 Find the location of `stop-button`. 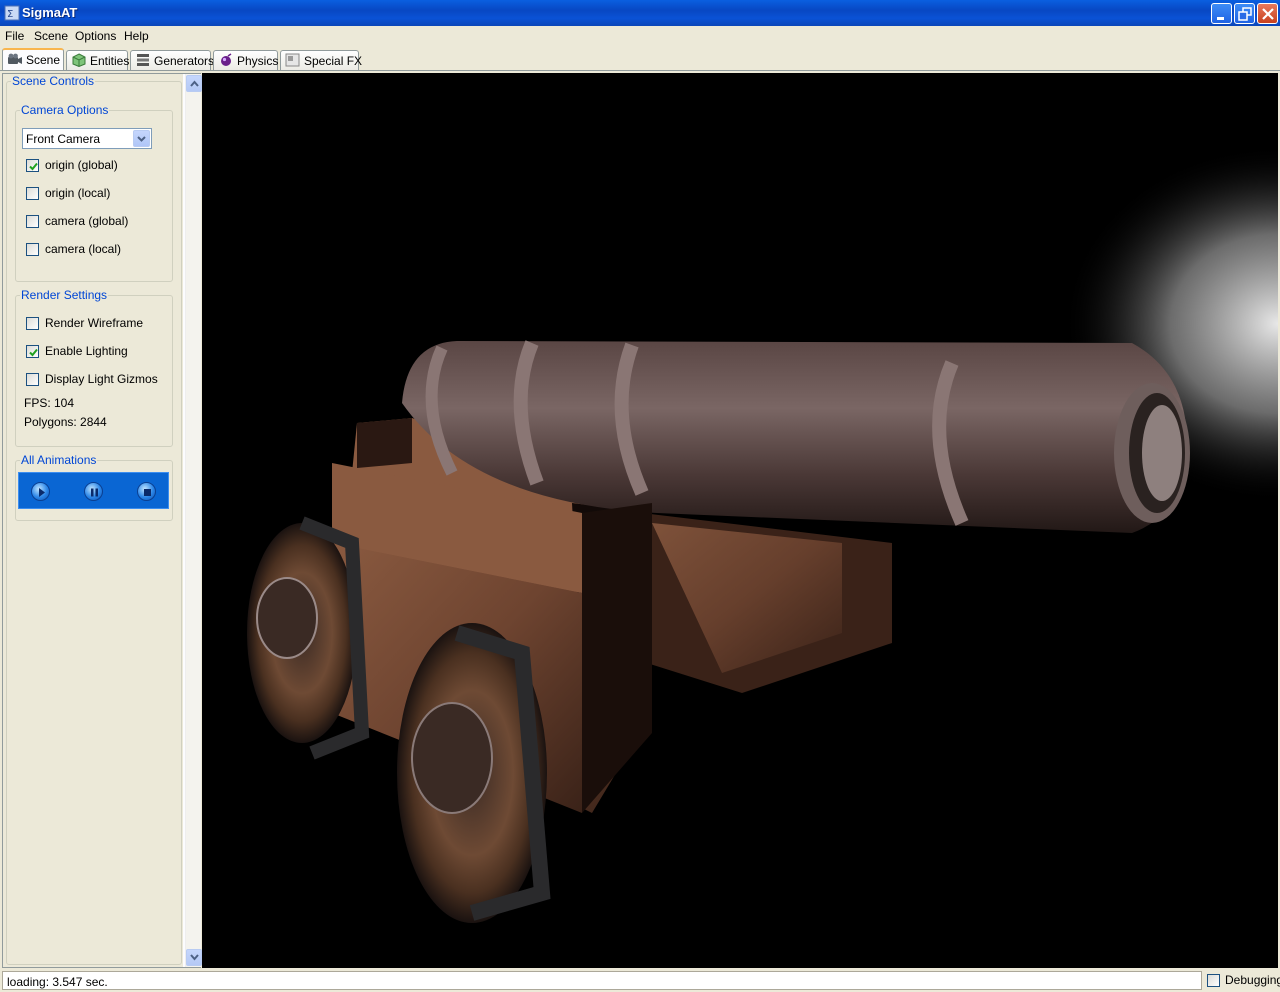

stop-button is located at coordinates (146, 491).